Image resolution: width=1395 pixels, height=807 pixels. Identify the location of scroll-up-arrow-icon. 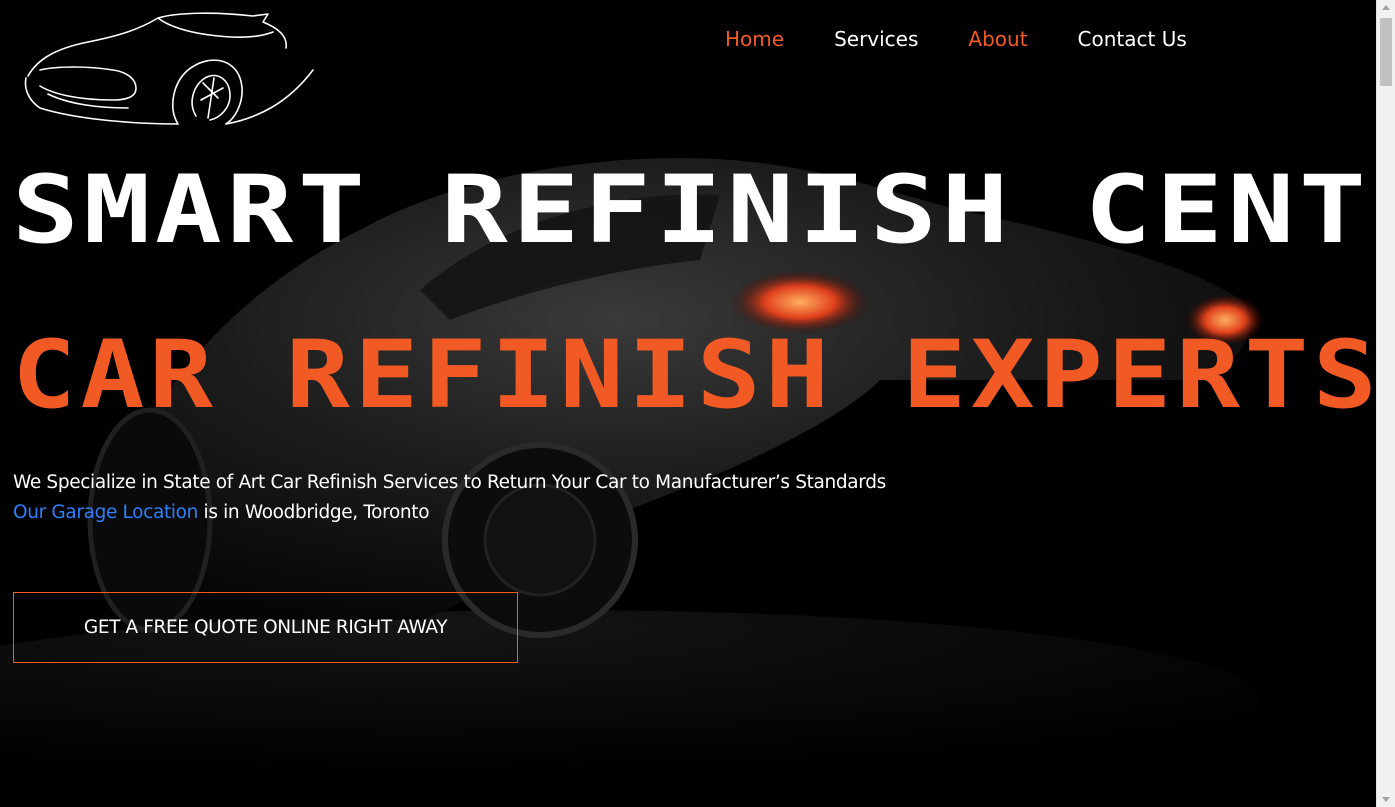
(1386, 7).